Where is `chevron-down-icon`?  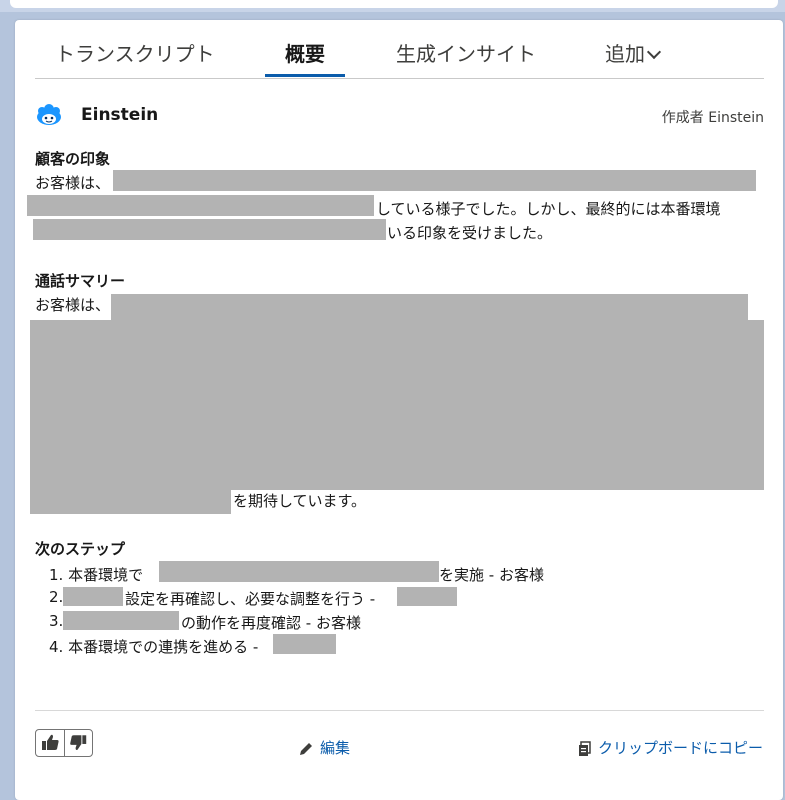
chevron-down-icon is located at coordinates (654, 52).